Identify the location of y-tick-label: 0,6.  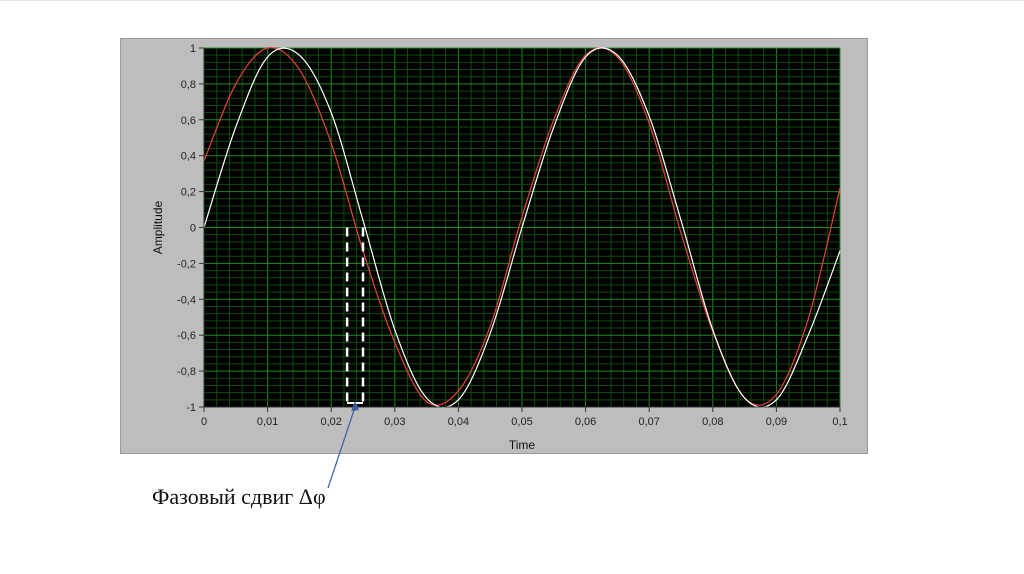
(188, 121).